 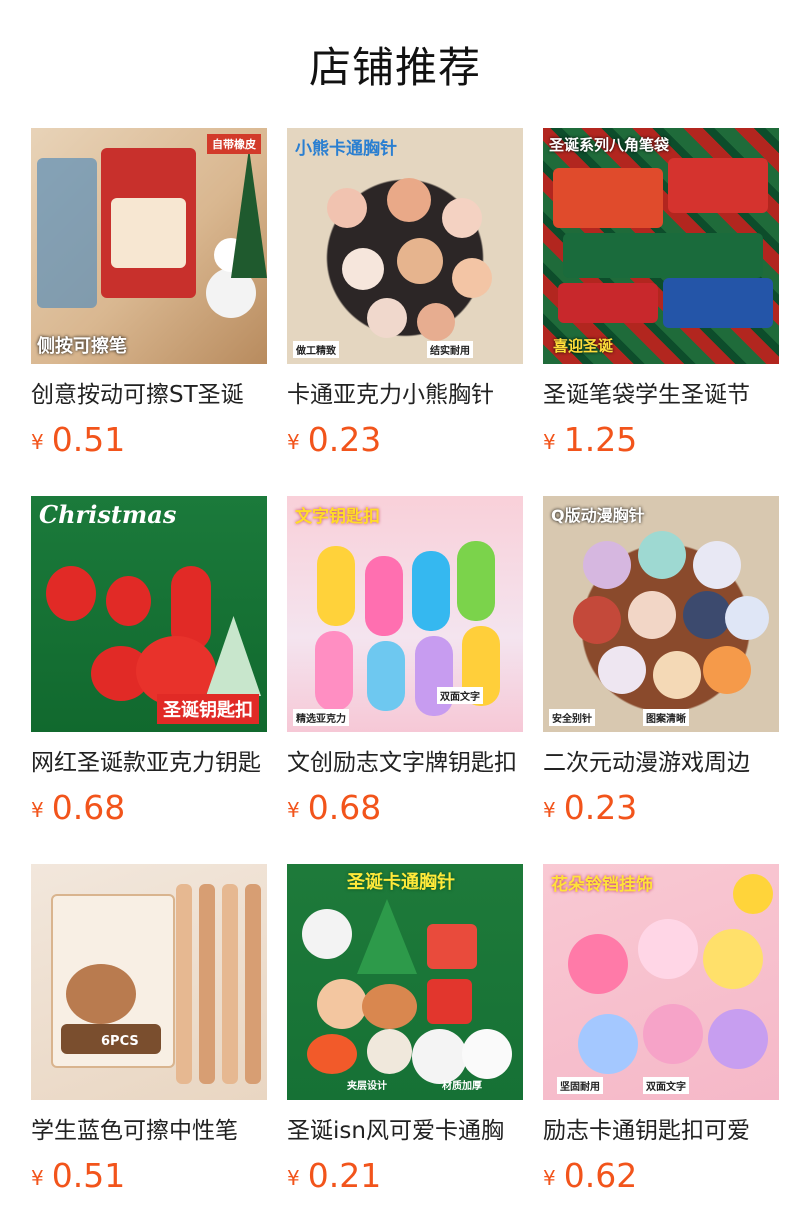 What do you see at coordinates (661, 1176) in the screenshot?
I see `product-price: ¥0.62` at bounding box center [661, 1176].